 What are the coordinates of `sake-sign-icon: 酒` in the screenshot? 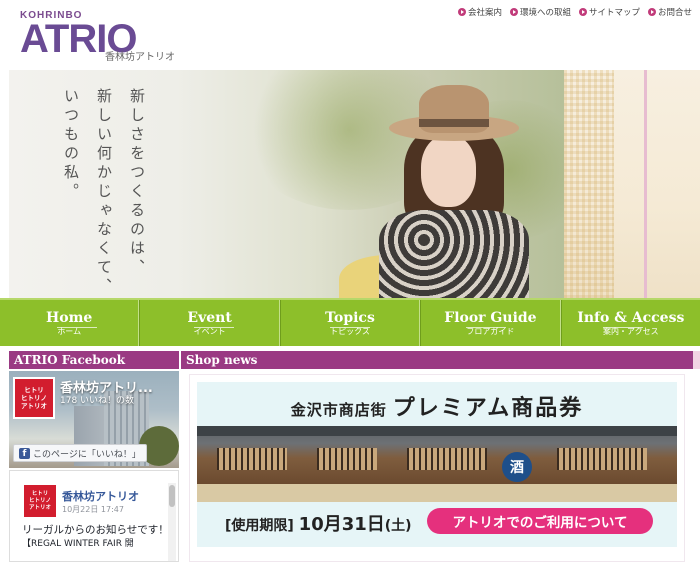 It's located at (517, 467).